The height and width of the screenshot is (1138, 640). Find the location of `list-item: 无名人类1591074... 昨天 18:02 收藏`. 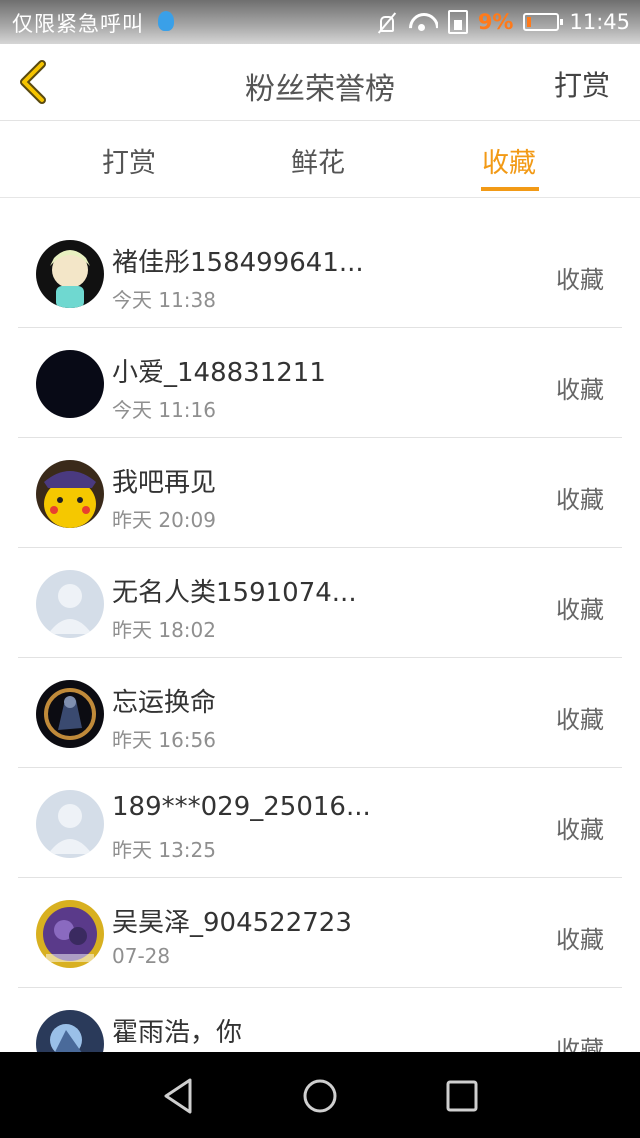

list-item: 无名人类1591074... 昨天 18:02 收藏 is located at coordinates (320, 603).